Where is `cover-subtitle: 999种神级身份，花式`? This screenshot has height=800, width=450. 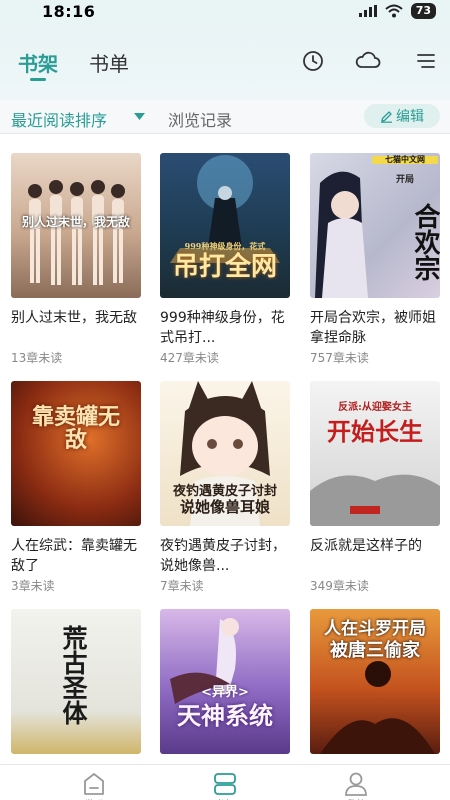 cover-subtitle: 999种神级身份，花式 is located at coordinates (225, 246).